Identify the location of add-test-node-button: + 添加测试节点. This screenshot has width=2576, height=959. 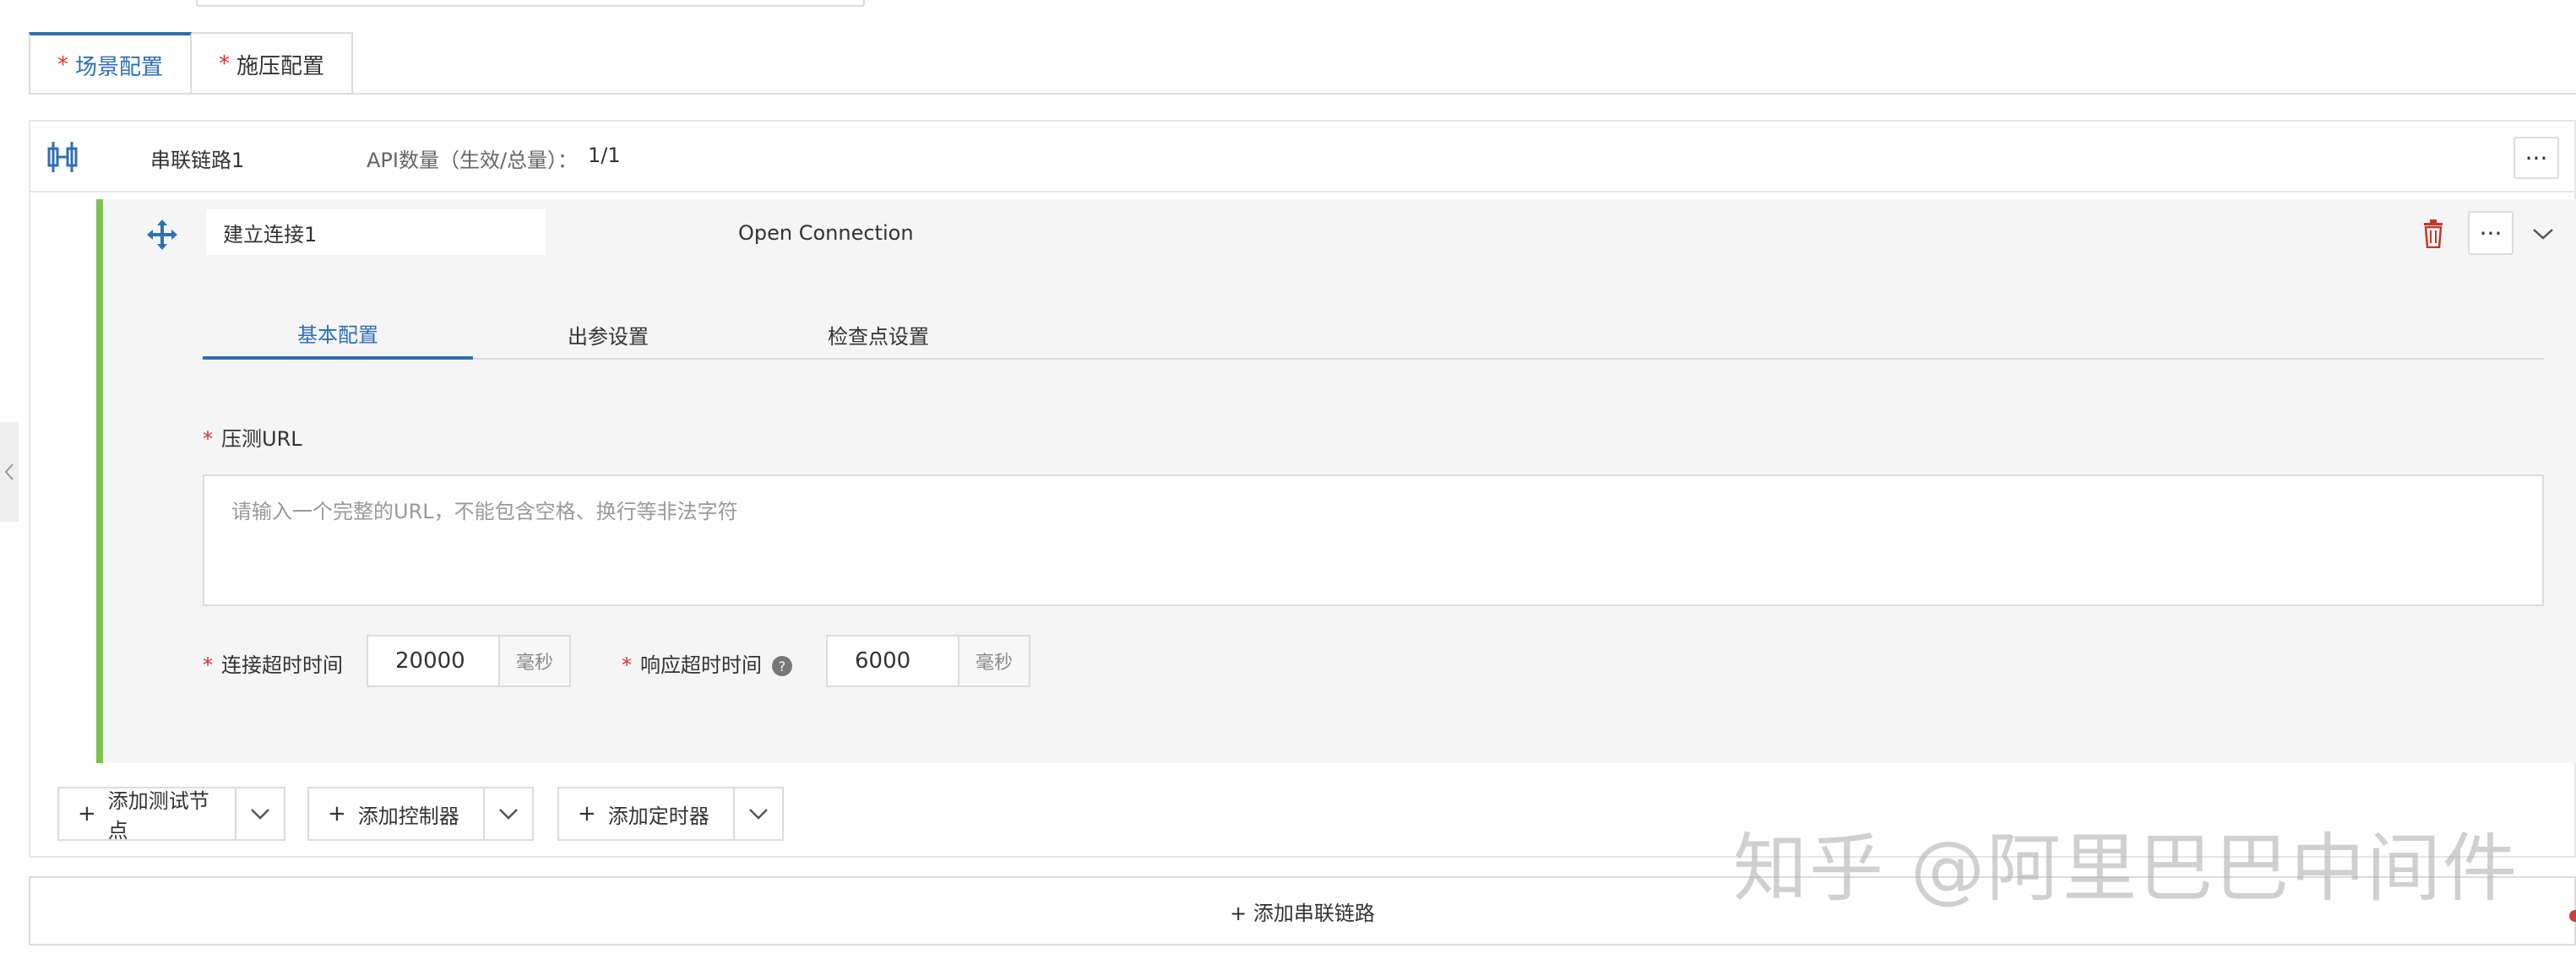
(147, 815).